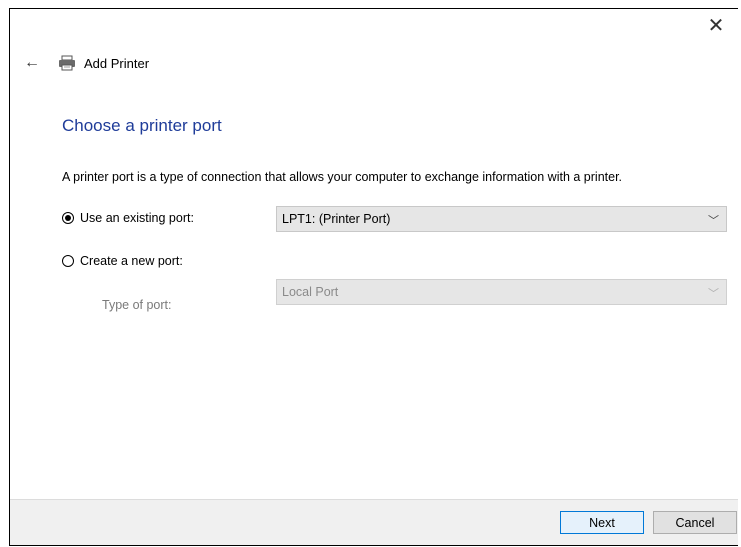 This screenshot has height=547, width=741. What do you see at coordinates (336, 219) in the screenshot?
I see `existing-port-value: LPT1: (Printer Port)` at bounding box center [336, 219].